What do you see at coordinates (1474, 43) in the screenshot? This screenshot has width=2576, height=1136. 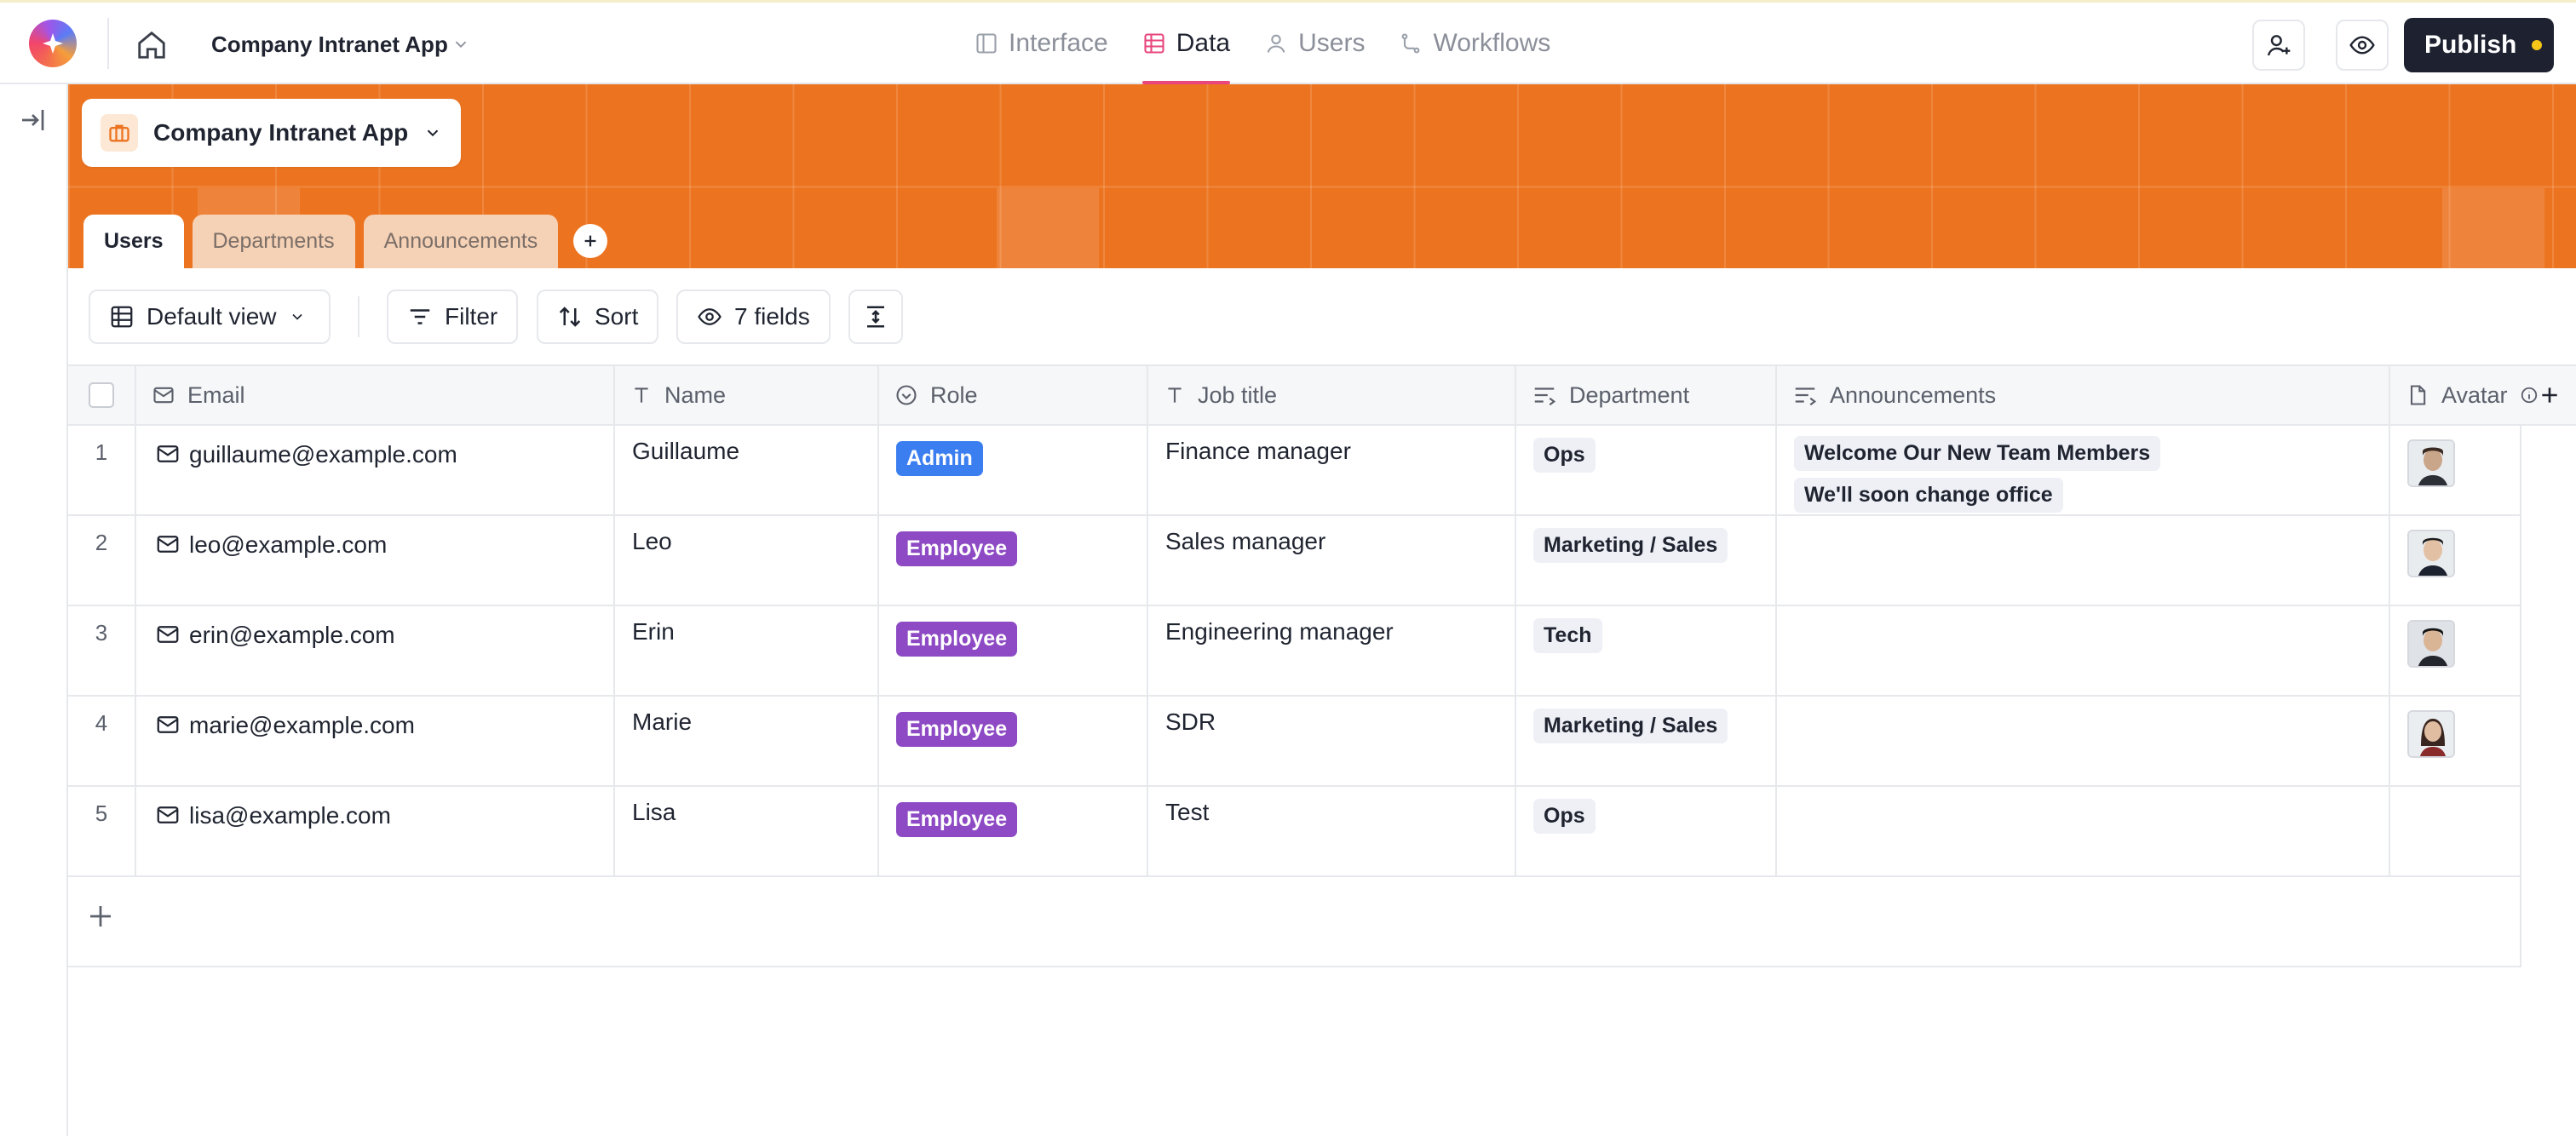 I see `nav-workflows: Workflows` at bounding box center [1474, 43].